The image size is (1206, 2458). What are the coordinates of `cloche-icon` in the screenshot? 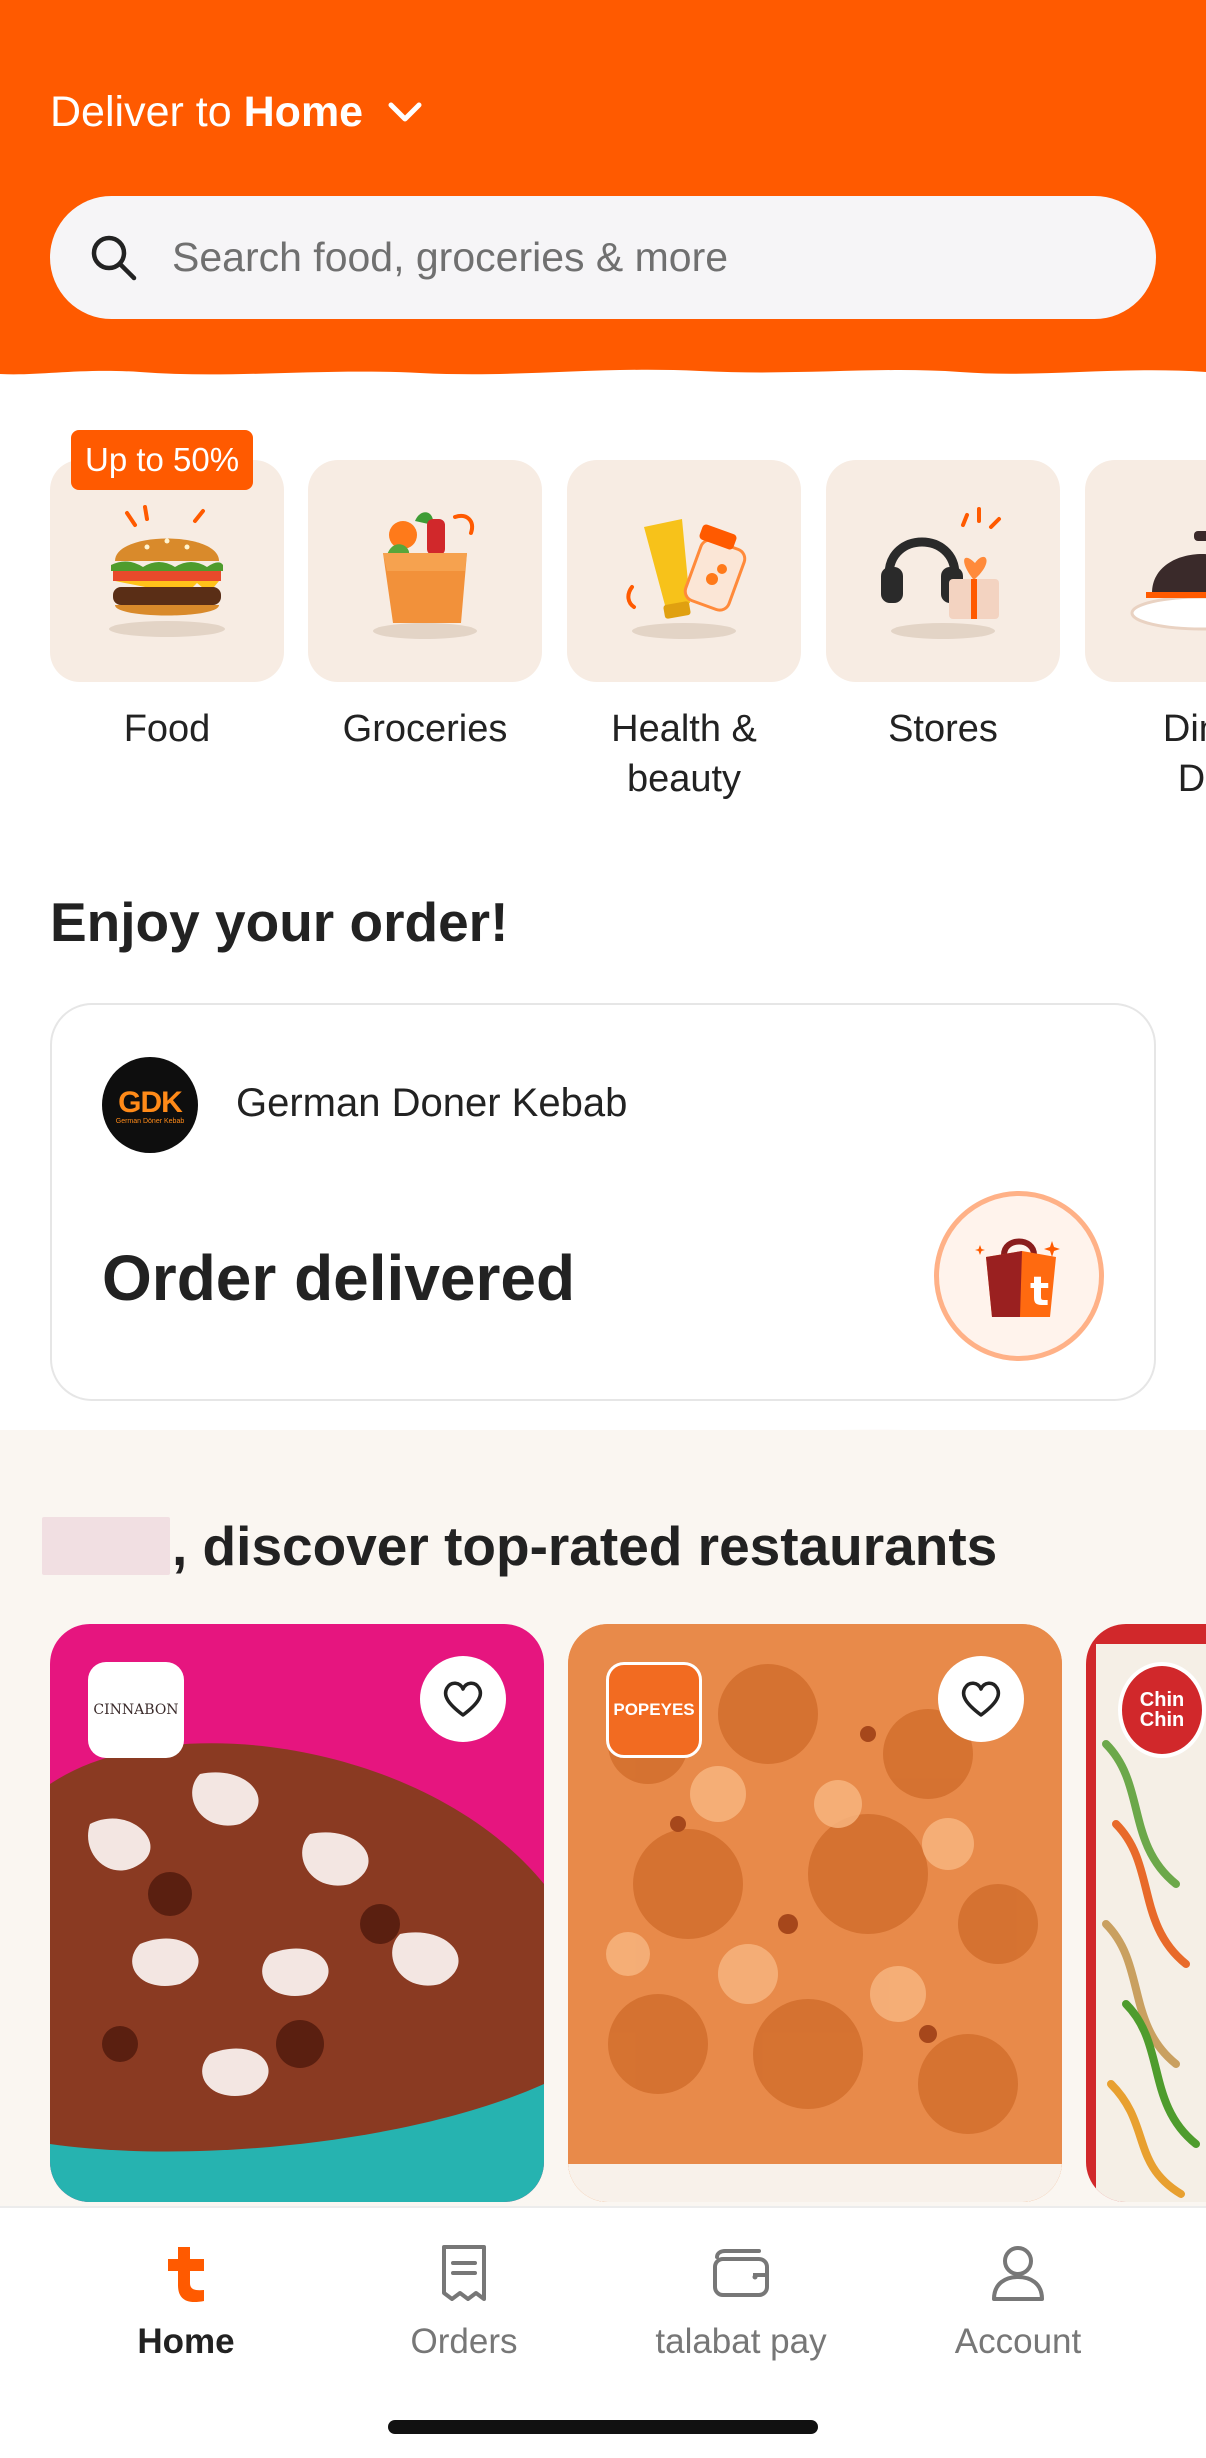 It's located at (1145, 571).